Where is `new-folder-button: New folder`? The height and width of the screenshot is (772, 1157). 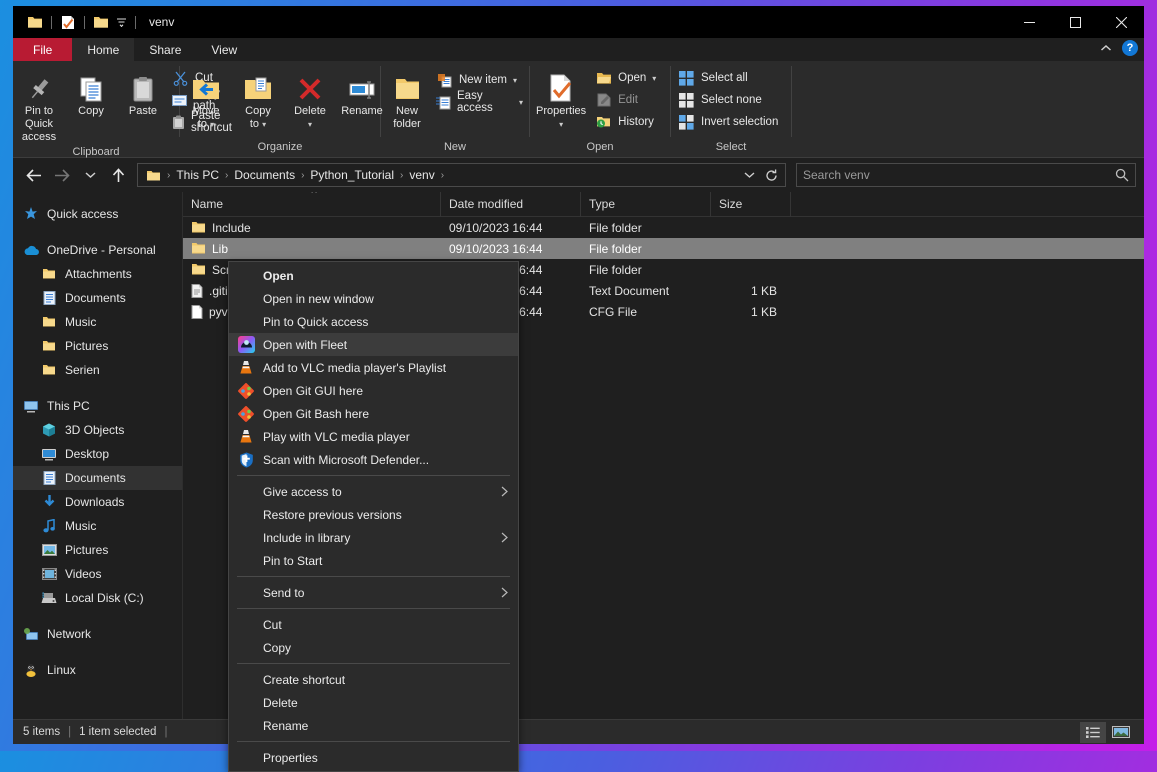 new-folder-button: New folder is located at coordinates (407, 99).